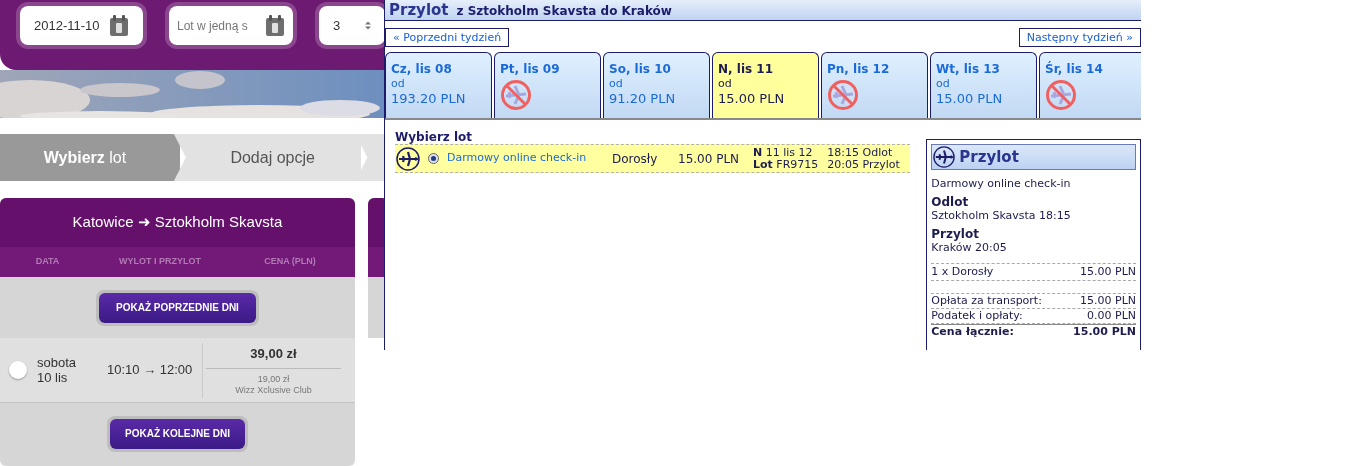  I want to click on date-text: 10 lis, so click(53, 377).